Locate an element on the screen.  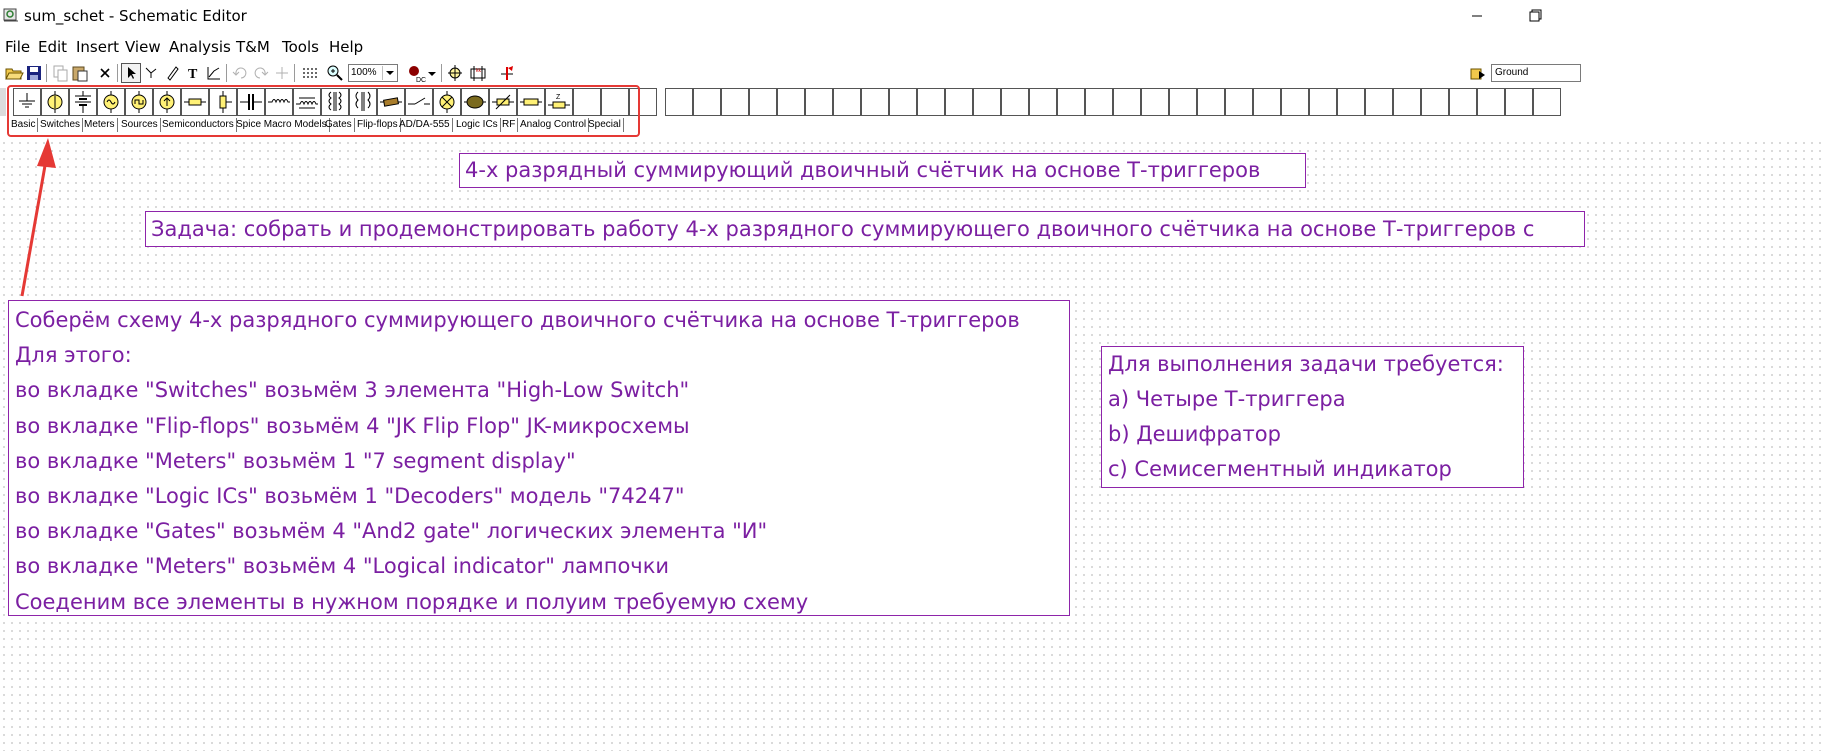
graph-tool-icon is located at coordinates (214, 73).